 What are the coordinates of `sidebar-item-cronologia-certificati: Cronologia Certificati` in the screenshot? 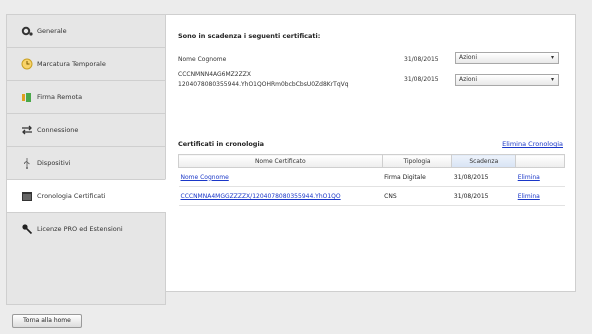 It's located at (86, 195).